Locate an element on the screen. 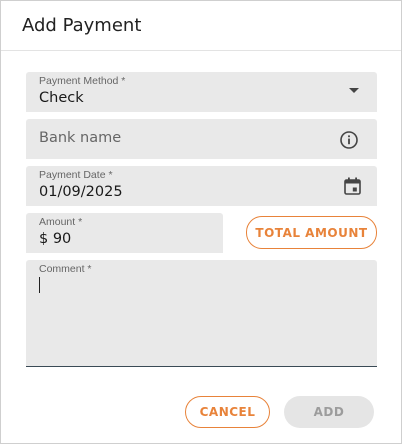 This screenshot has width=402, height=444. bank-name-placeholder: Bank name is located at coordinates (80, 138).